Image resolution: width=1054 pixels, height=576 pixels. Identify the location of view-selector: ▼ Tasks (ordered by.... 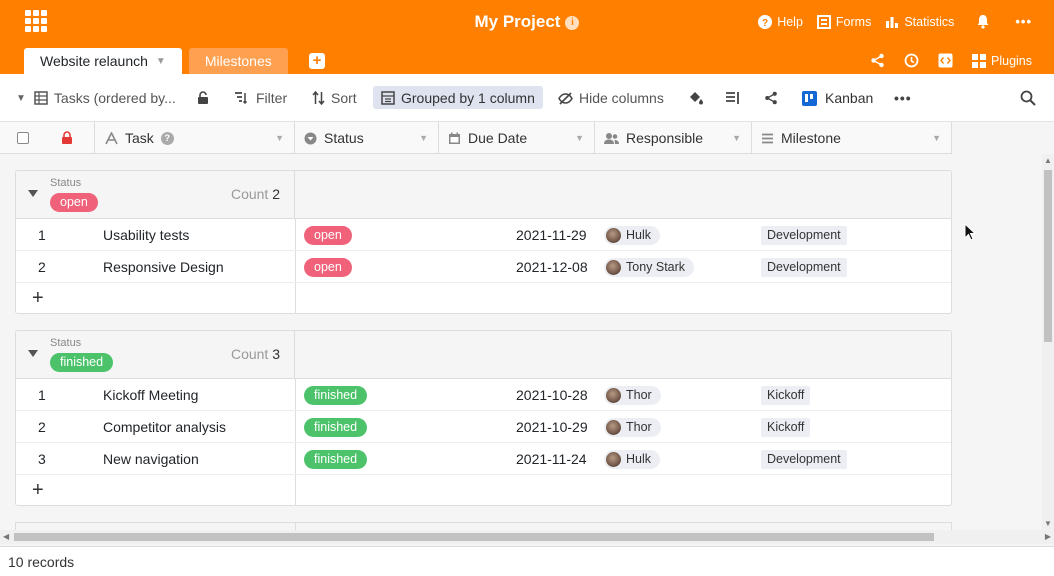
(96, 98).